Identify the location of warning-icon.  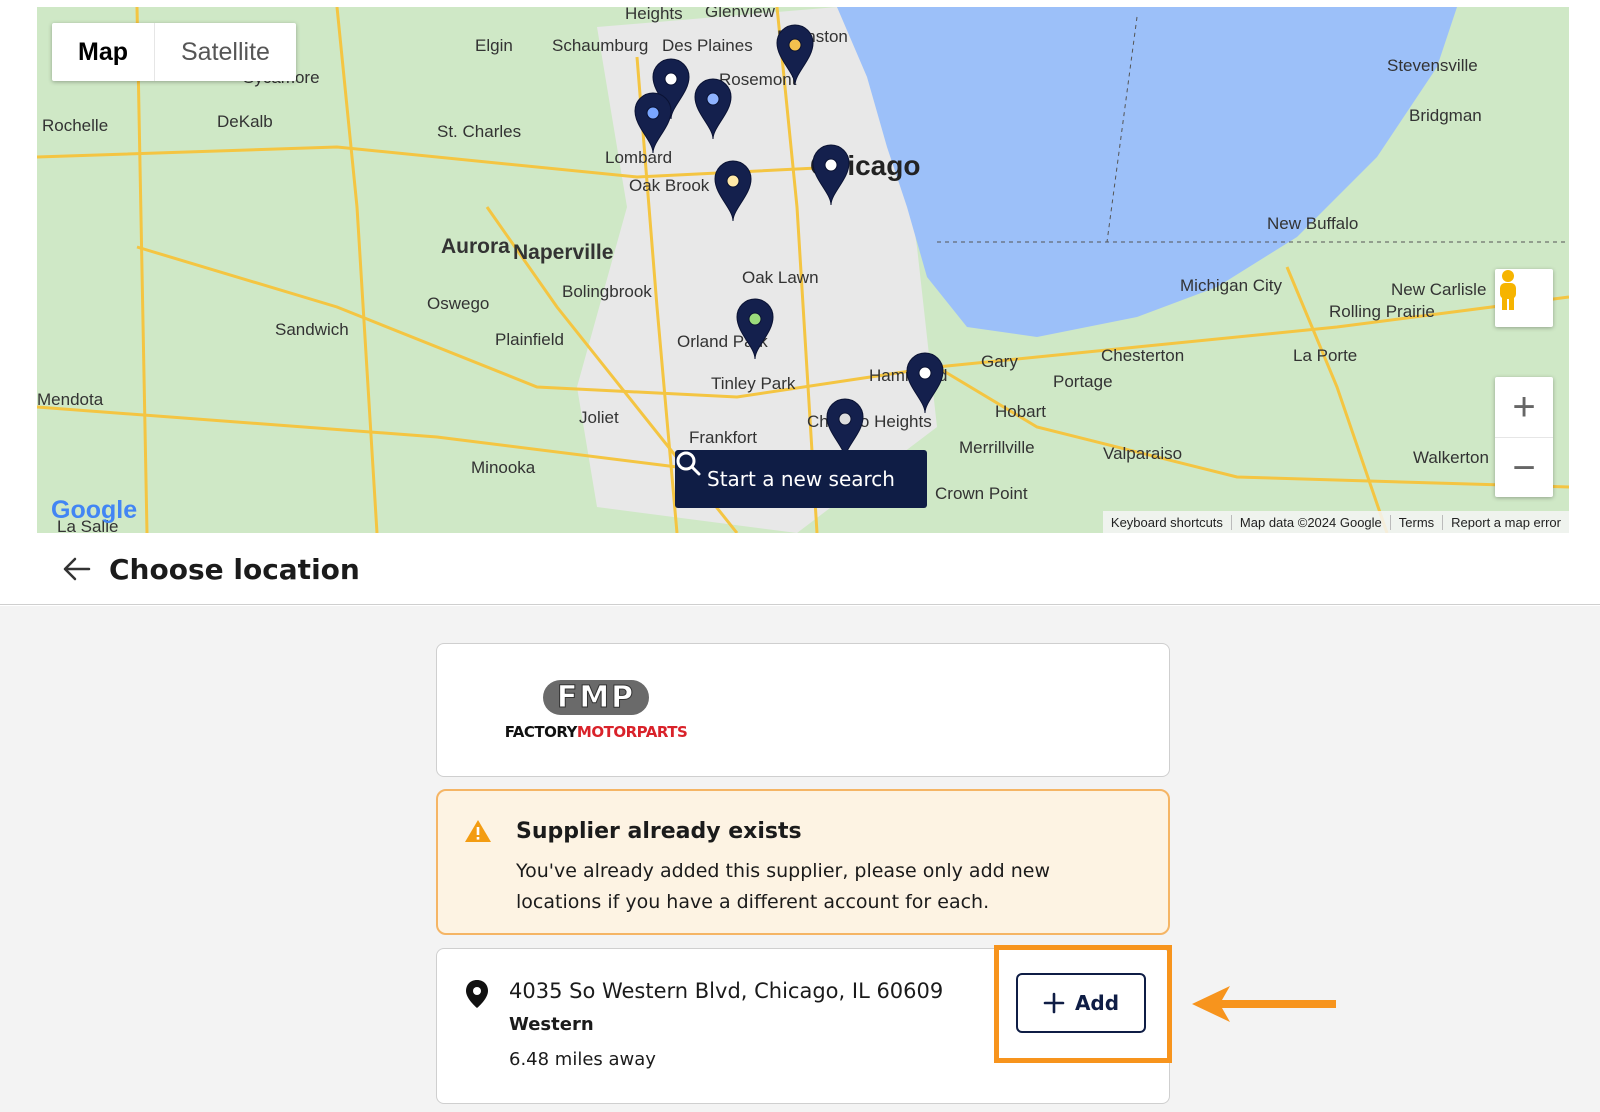
(478, 831).